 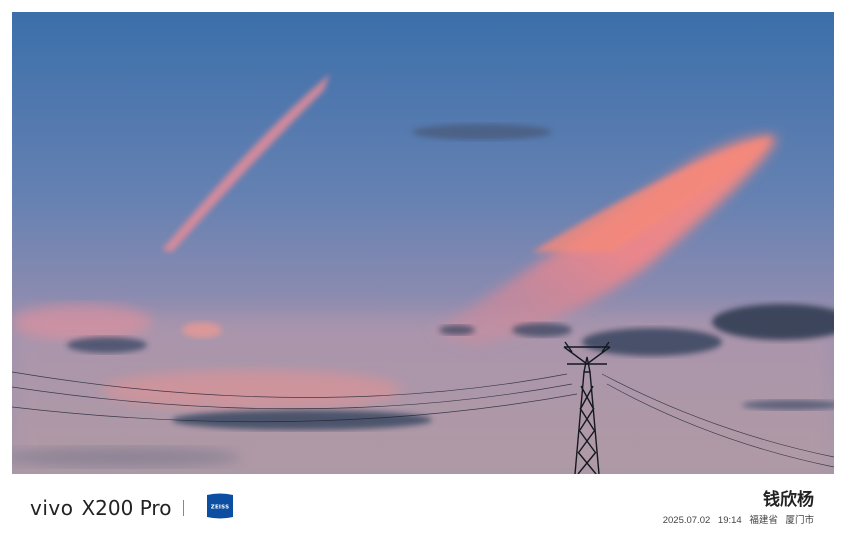 What do you see at coordinates (729, 520) in the screenshot?
I see `photo-time: 19:14` at bounding box center [729, 520].